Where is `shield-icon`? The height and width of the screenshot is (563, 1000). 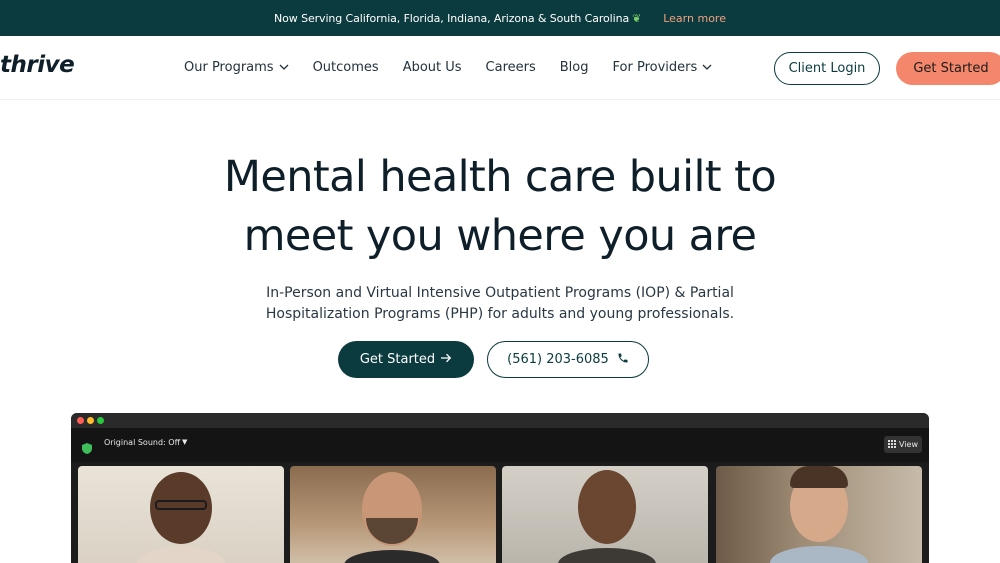 shield-icon is located at coordinates (87, 446).